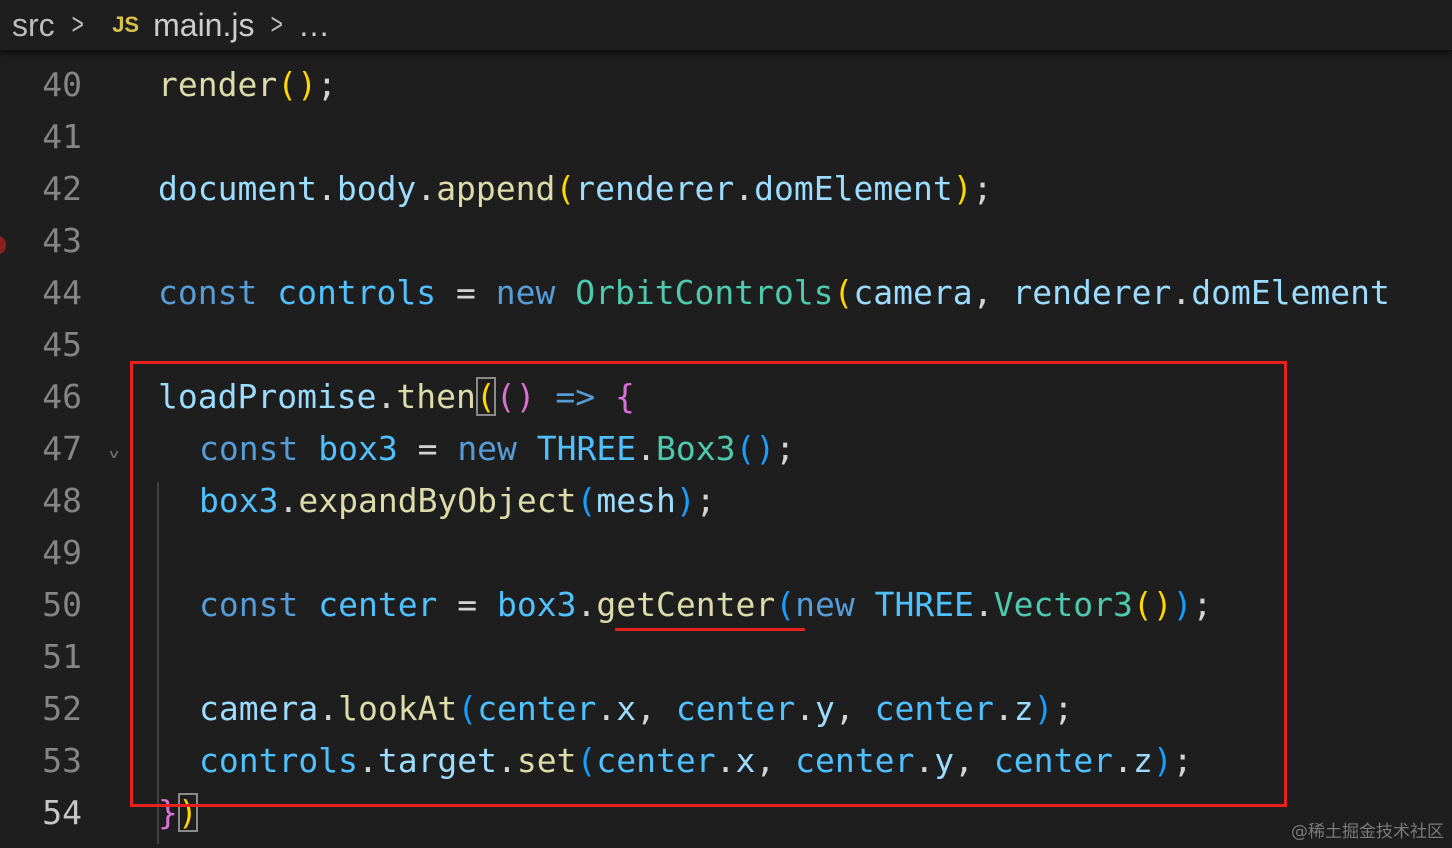  What do you see at coordinates (726, 84) in the screenshot?
I see `code-line: 40 render();` at bounding box center [726, 84].